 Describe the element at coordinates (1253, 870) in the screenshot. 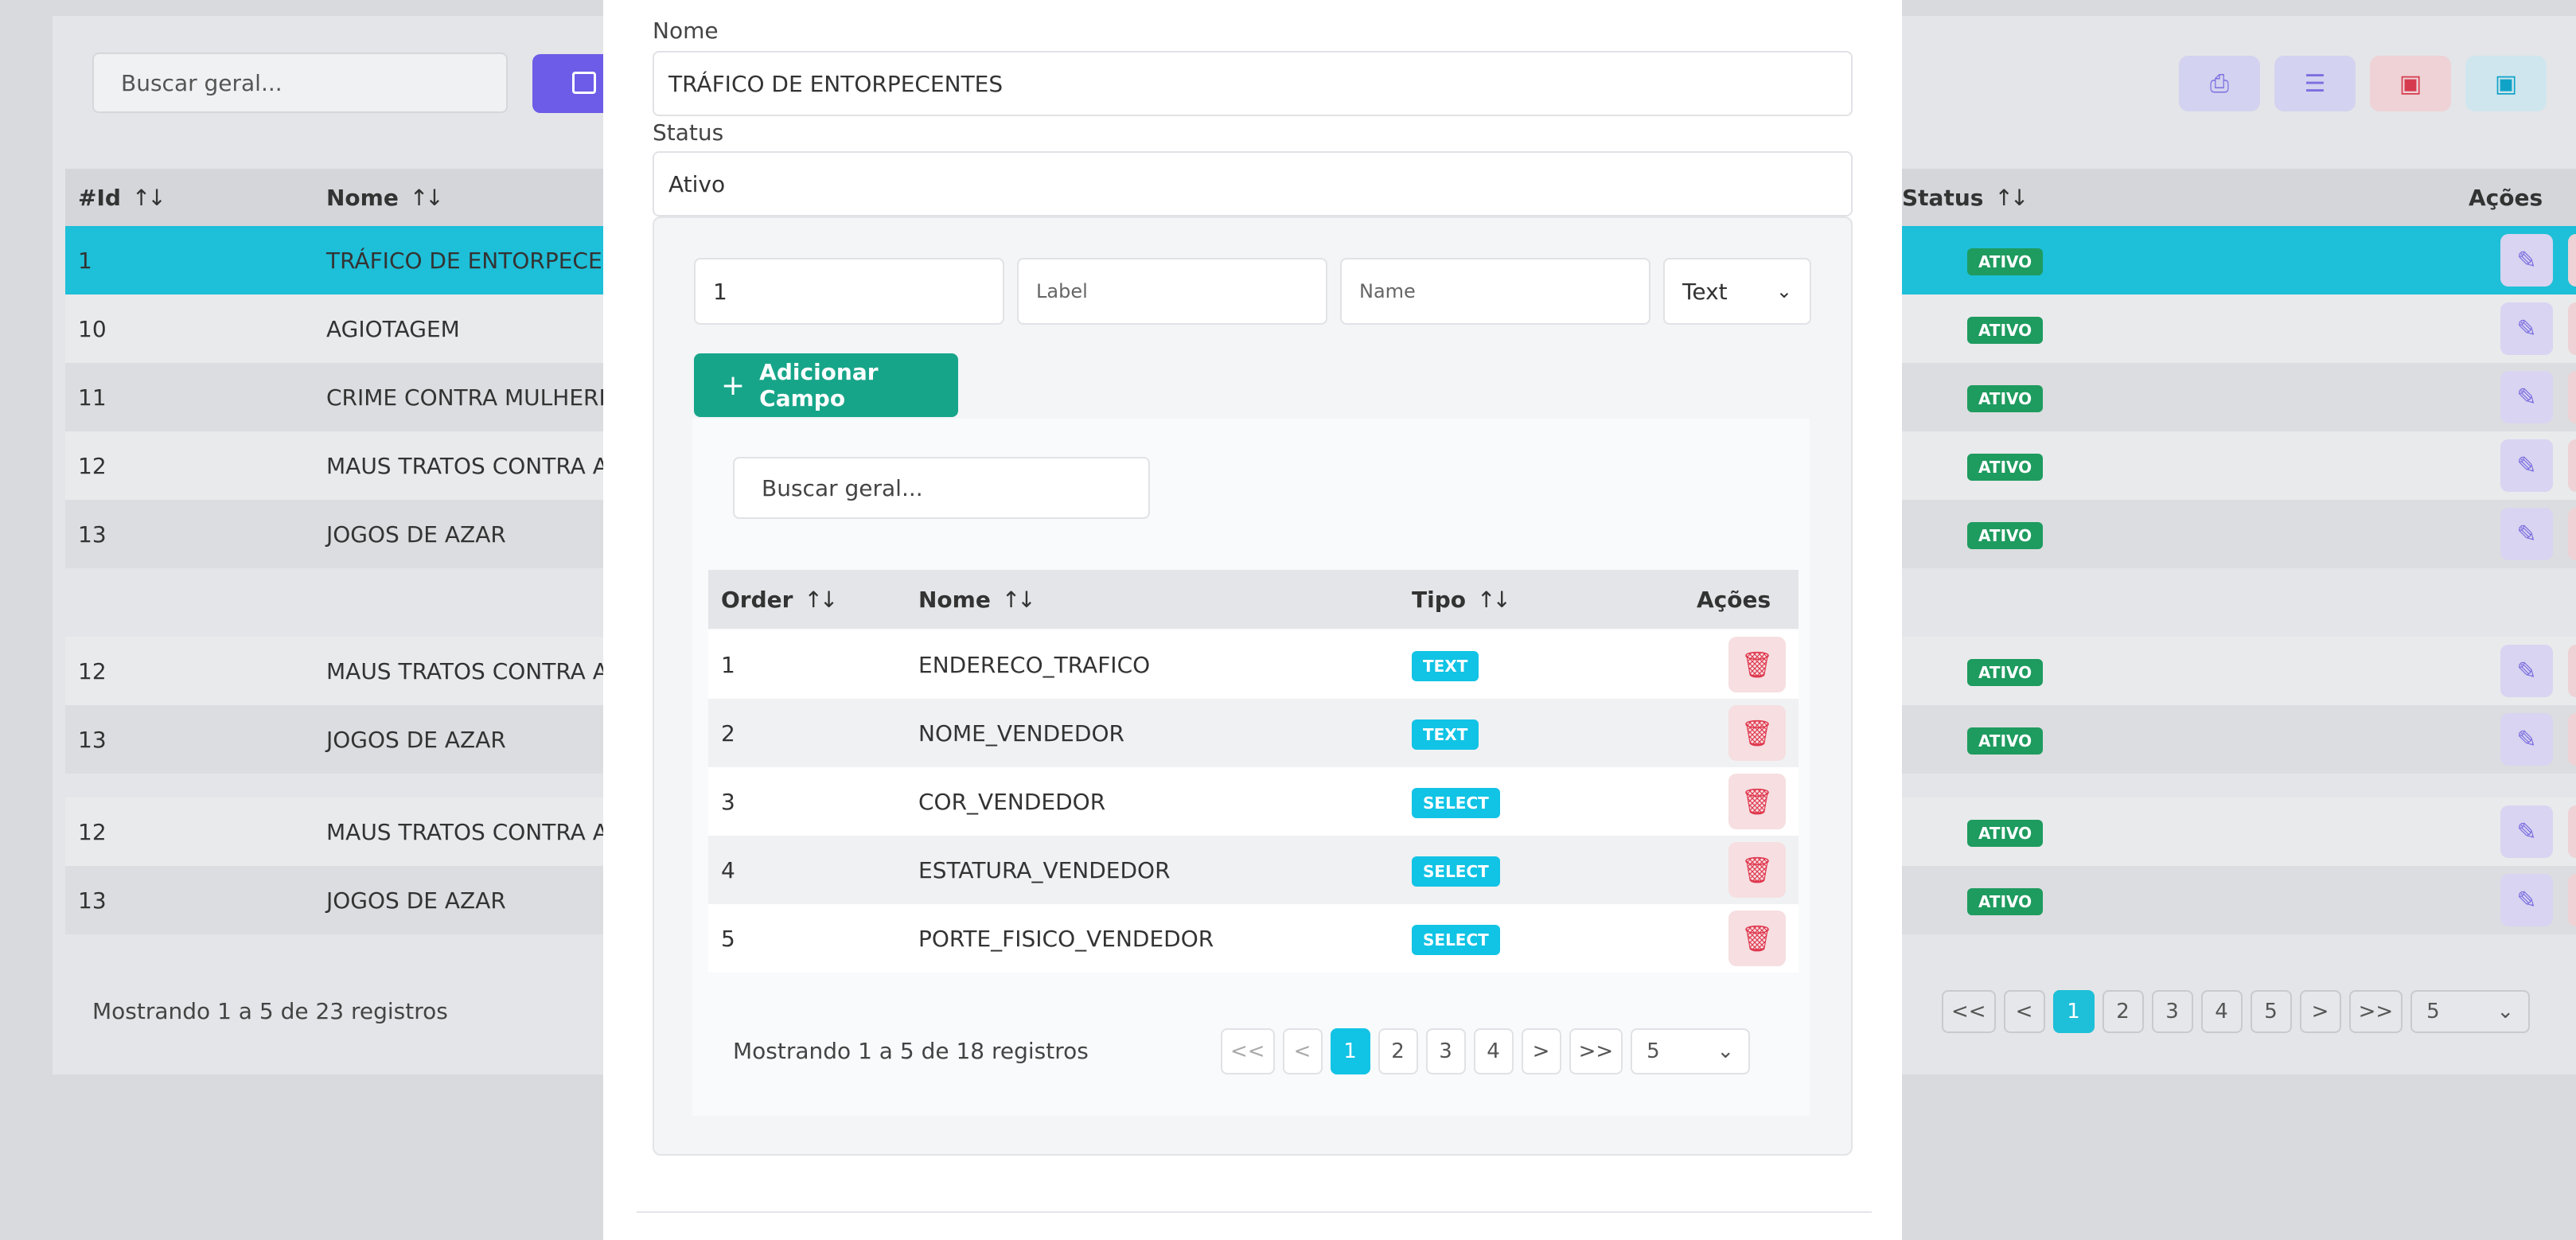

I see `field-row: 4 ESTATURA_VENDEDOR SELECT 🗑` at that location.